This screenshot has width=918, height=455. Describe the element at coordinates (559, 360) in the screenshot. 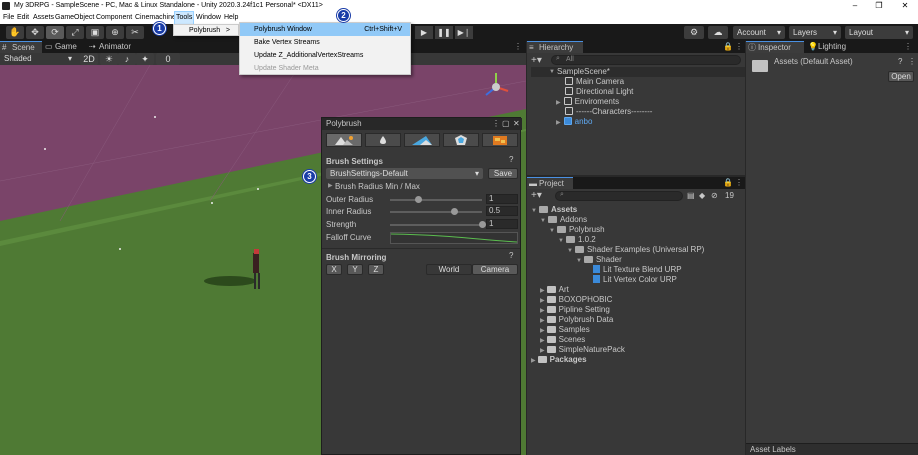

I see `project-tree-item: ▶ Packages` at that location.